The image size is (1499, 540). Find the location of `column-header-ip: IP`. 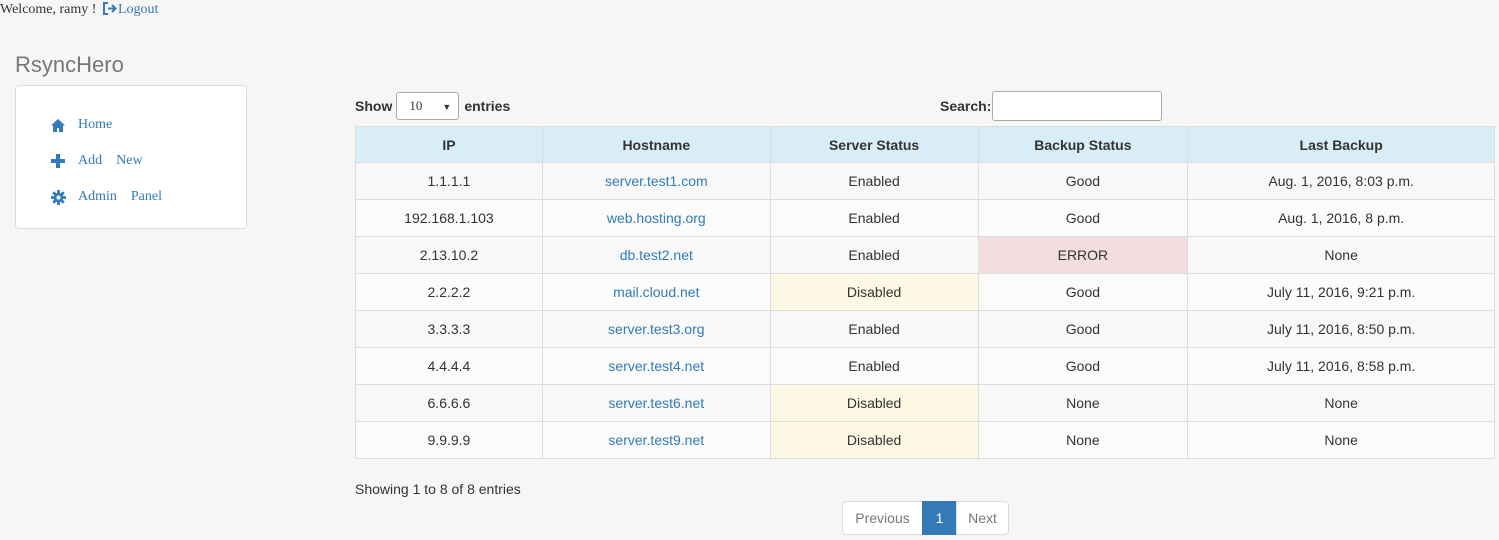

column-header-ip: IP is located at coordinates (449, 144).